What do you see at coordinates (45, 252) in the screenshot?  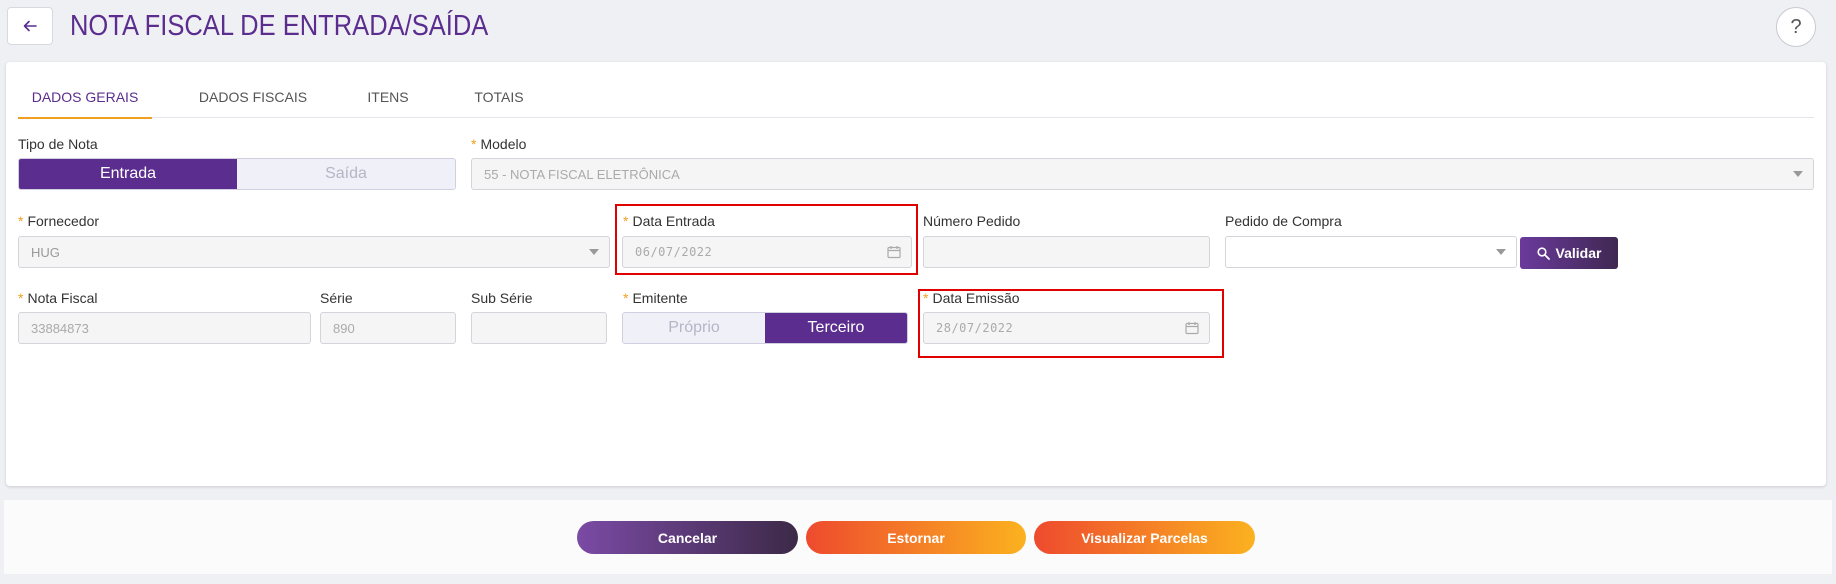 I see `fornecedor-value: HUG` at bounding box center [45, 252].